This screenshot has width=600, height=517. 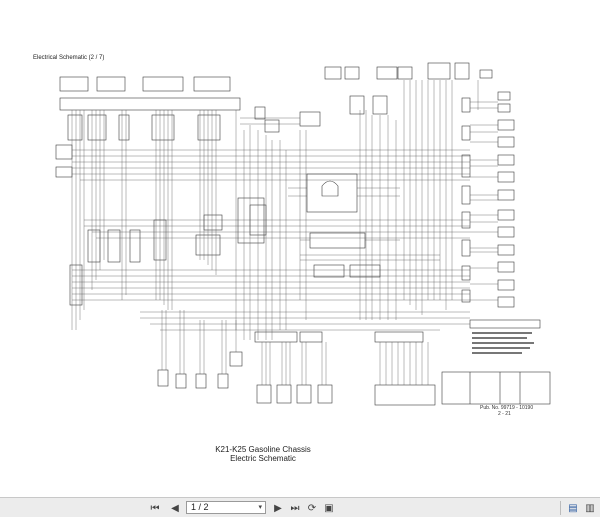 I want to click on toolbar-divider, so click(x=560, y=508).